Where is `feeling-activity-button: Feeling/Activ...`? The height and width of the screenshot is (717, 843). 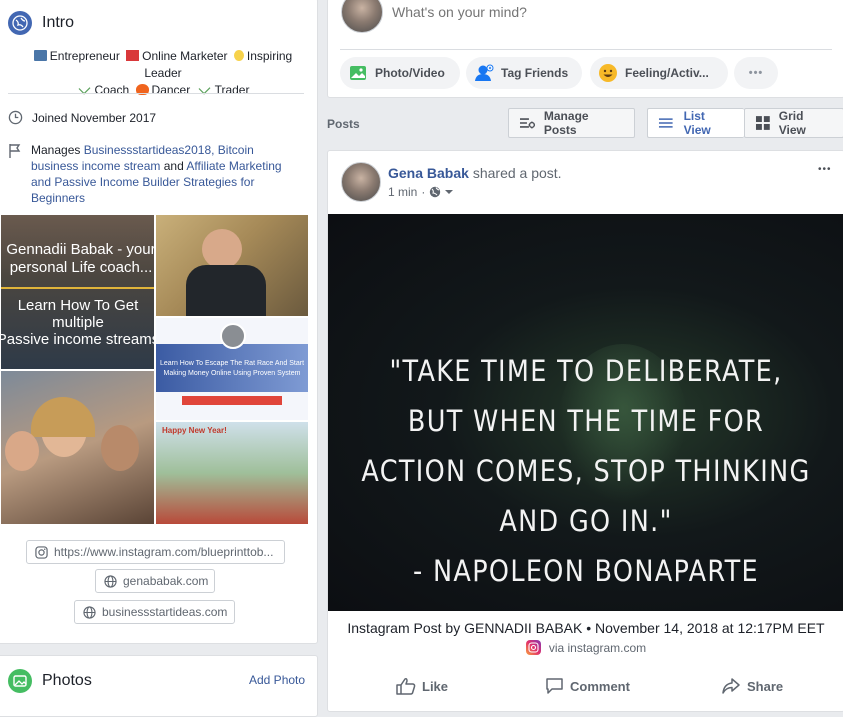 feeling-activity-button: Feeling/Activ... is located at coordinates (659, 73).